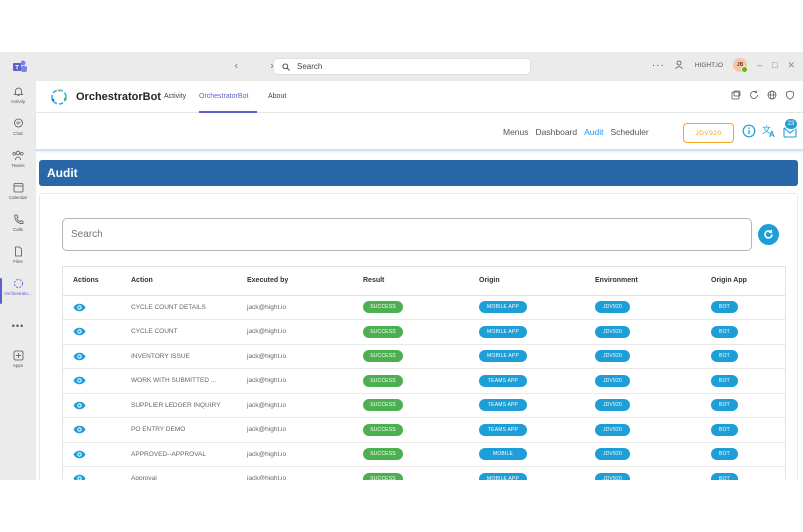  What do you see at coordinates (658, 65) in the screenshot?
I see `more-options-icon: ···` at bounding box center [658, 65].